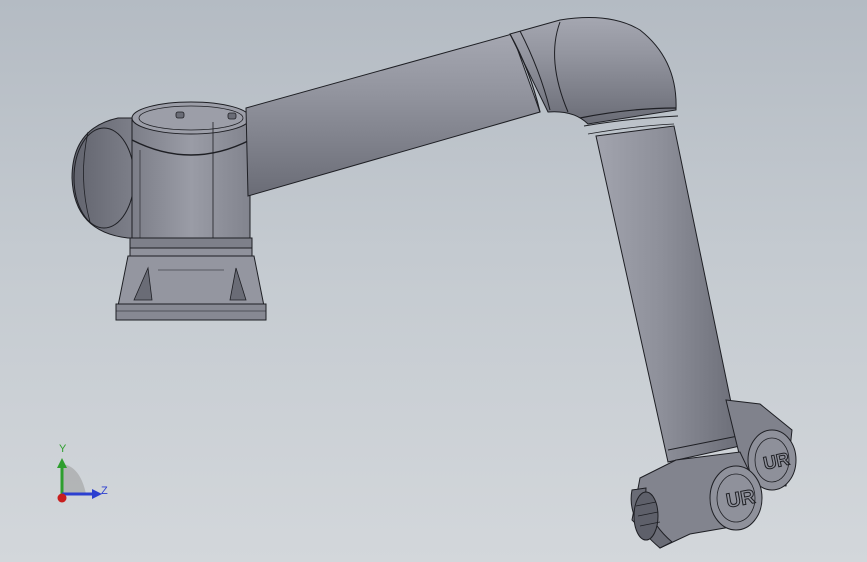  What do you see at coordinates (63, 449) in the screenshot?
I see `triad-y-label: Y` at bounding box center [63, 449].